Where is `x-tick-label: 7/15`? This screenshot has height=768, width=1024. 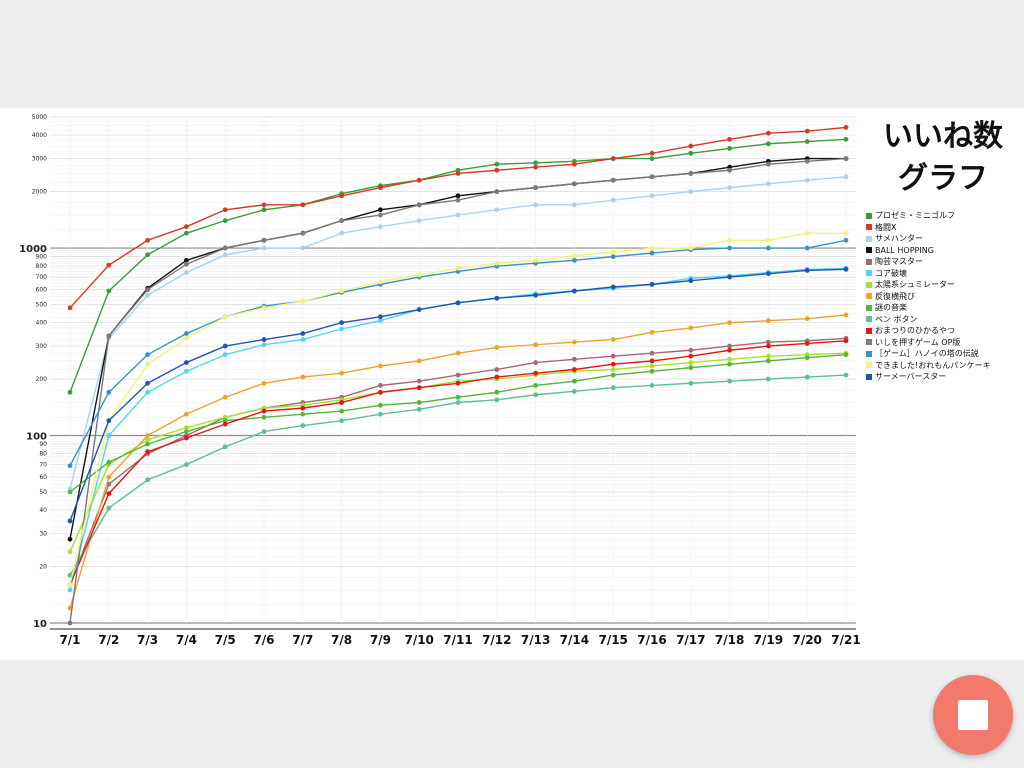 x-tick-label: 7/15 is located at coordinates (612, 640).